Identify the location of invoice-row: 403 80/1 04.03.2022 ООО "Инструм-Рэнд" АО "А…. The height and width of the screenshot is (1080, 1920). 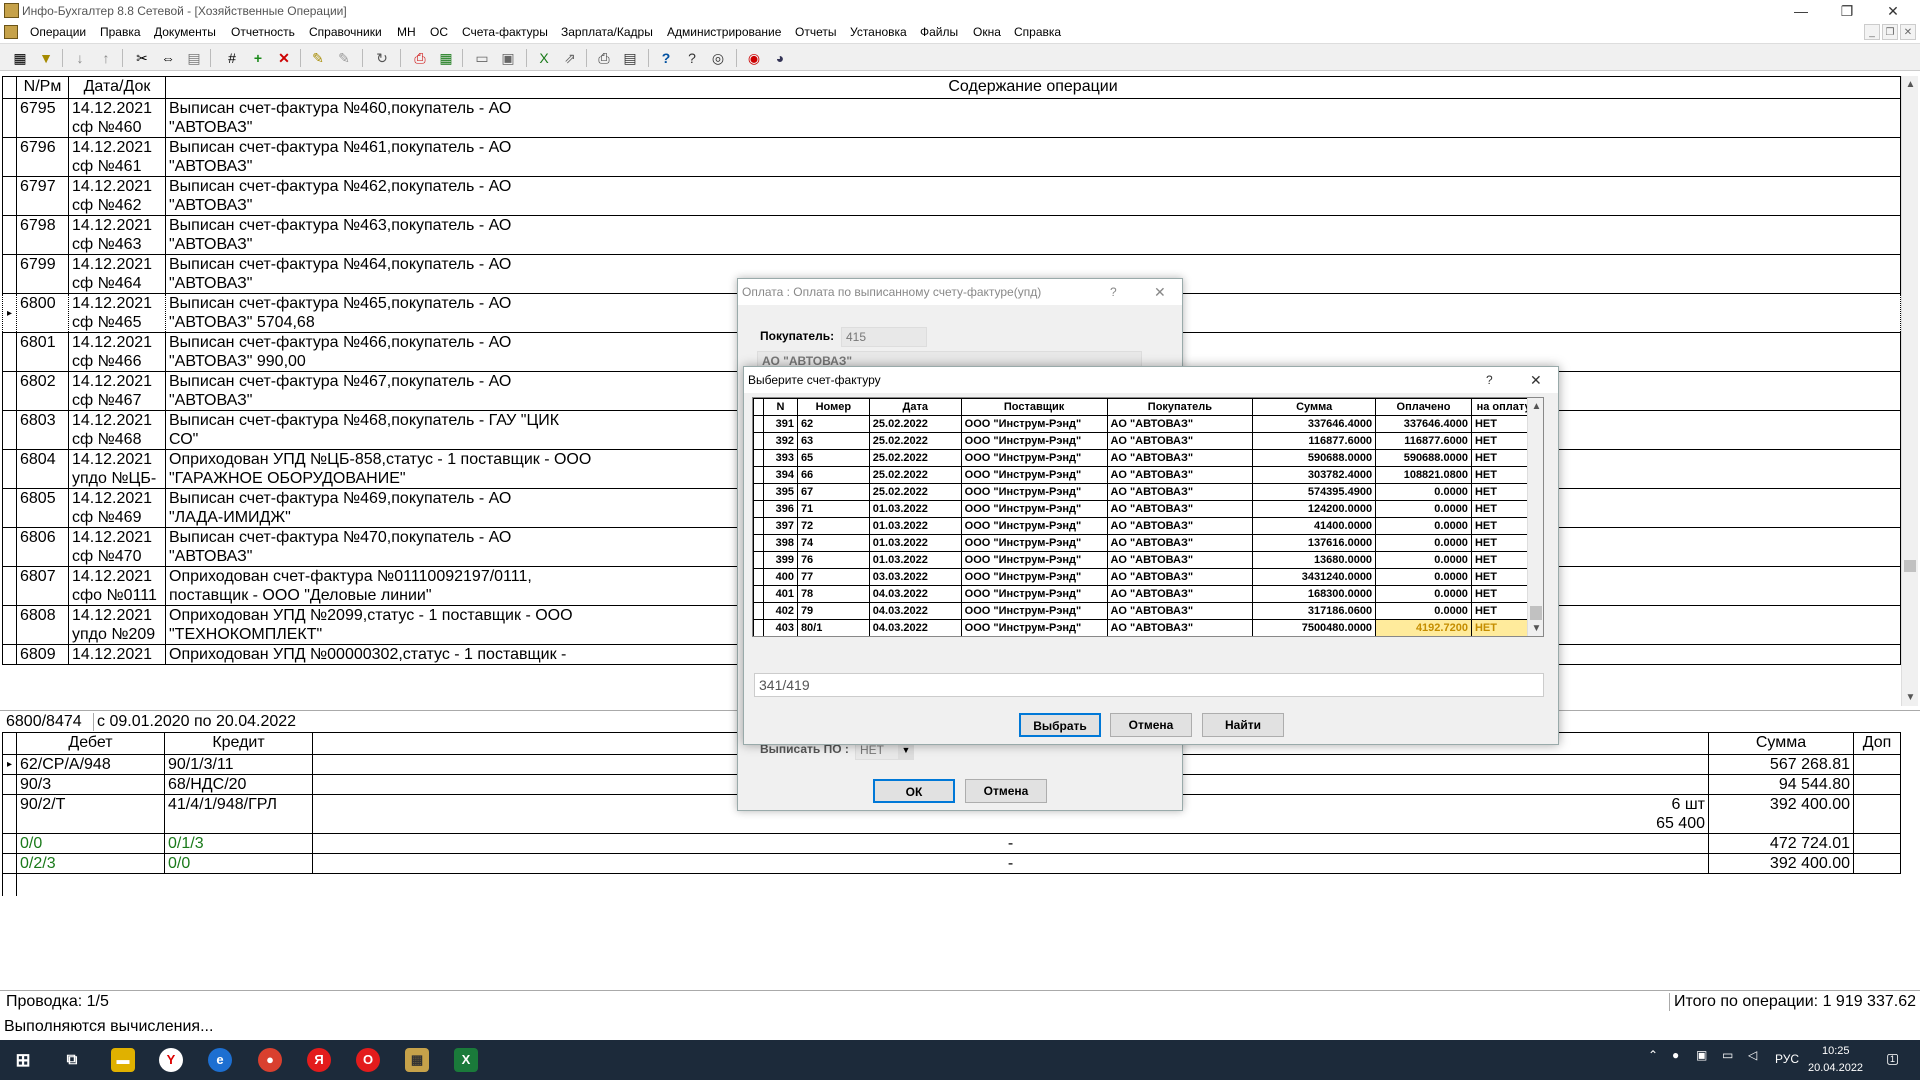
(1148, 627).